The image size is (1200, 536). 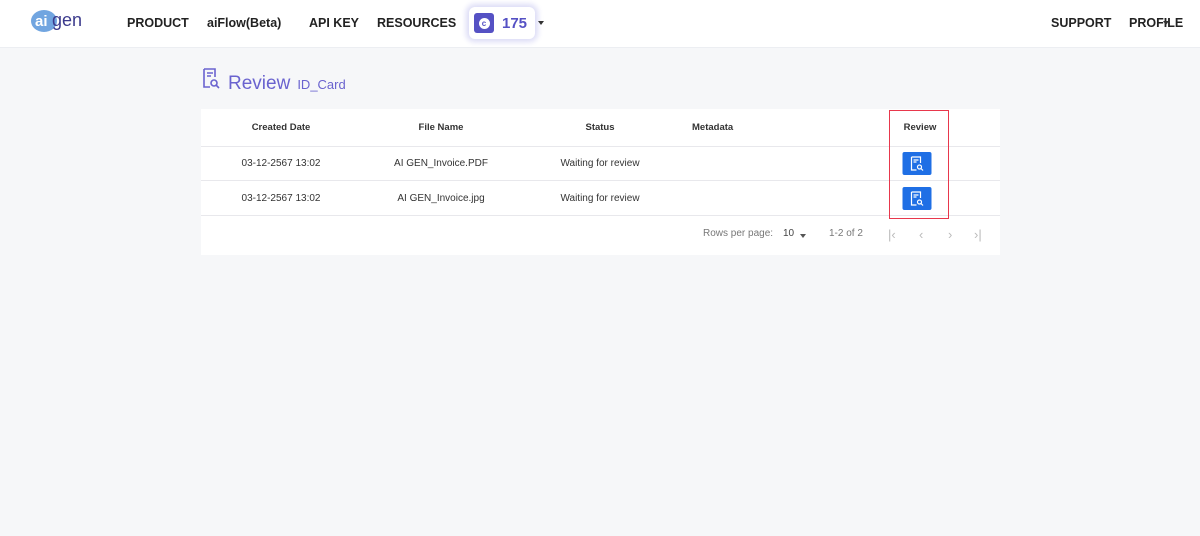 I want to click on col-metadata: Metadata, so click(x=713, y=127).